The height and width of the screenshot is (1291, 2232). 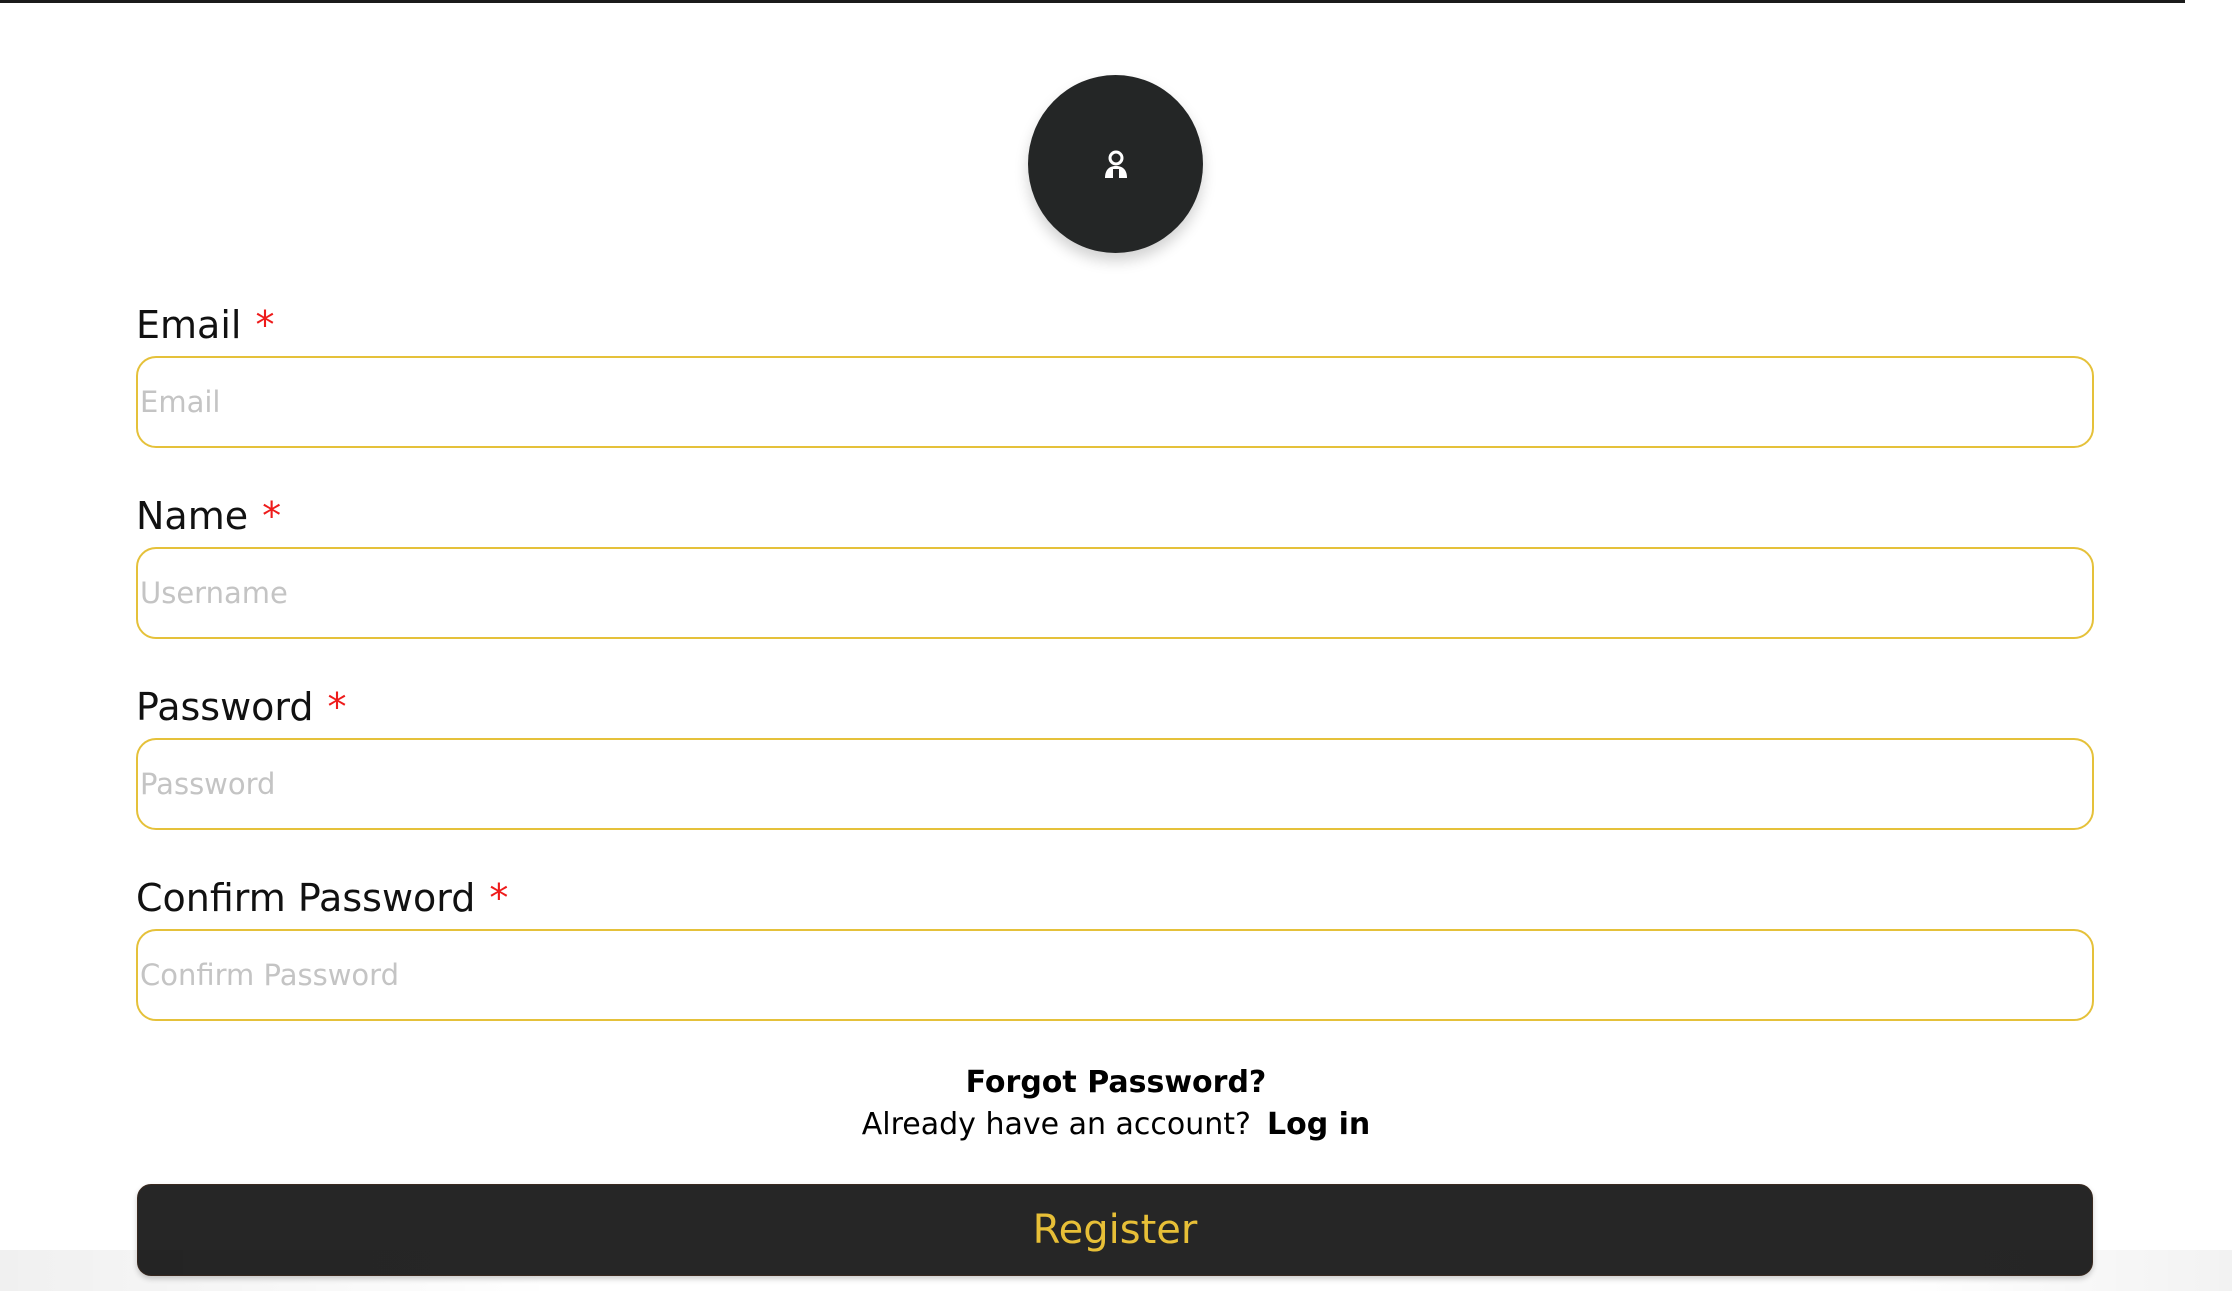 I want to click on confirm-password-input, so click(x=1115, y=975).